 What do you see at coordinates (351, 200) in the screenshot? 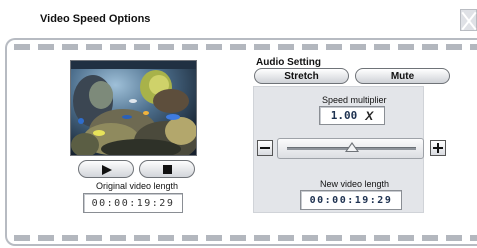
I see `new-length-field: 00:00:19:29` at bounding box center [351, 200].